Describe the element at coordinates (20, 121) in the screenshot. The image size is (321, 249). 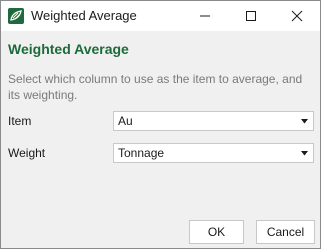
I see `item-label: Item` at that location.